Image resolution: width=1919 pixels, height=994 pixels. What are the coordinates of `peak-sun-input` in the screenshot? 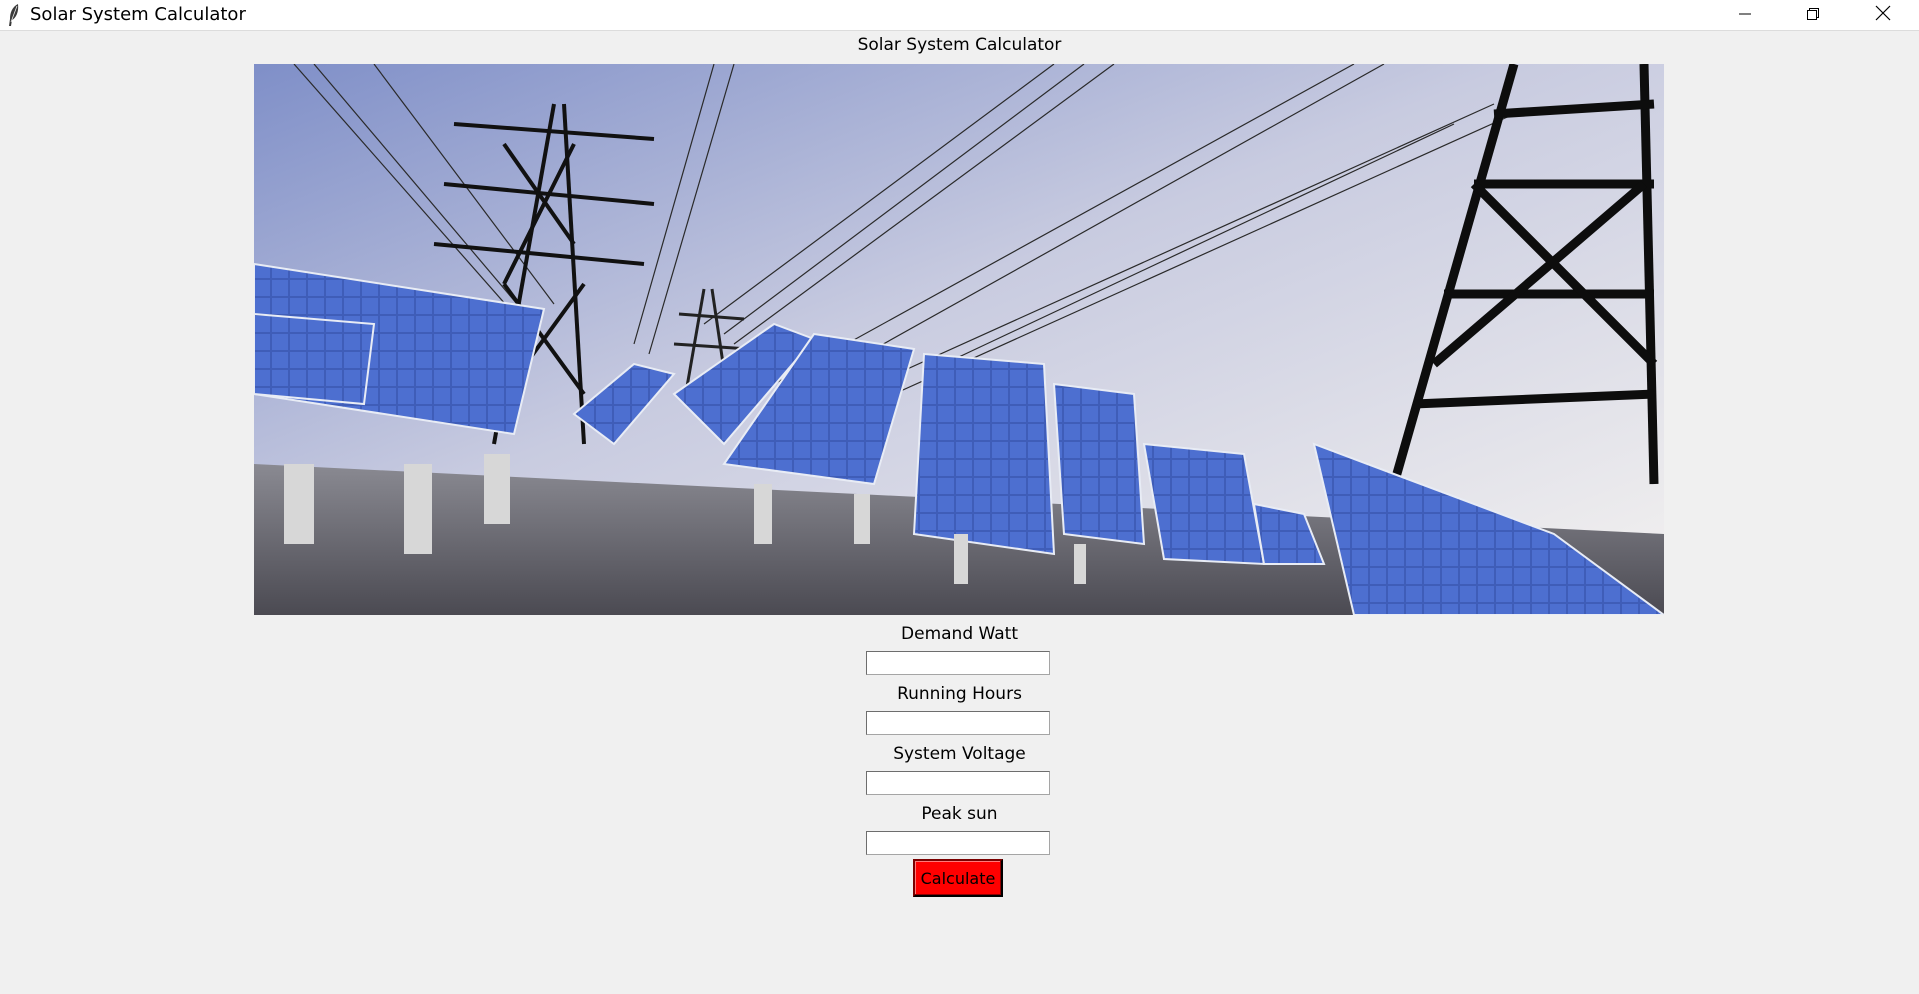 It's located at (958, 843).